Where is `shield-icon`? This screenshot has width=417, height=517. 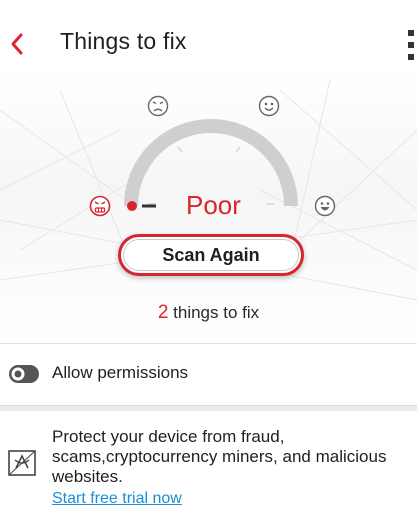
shield-icon is located at coordinates (23, 463).